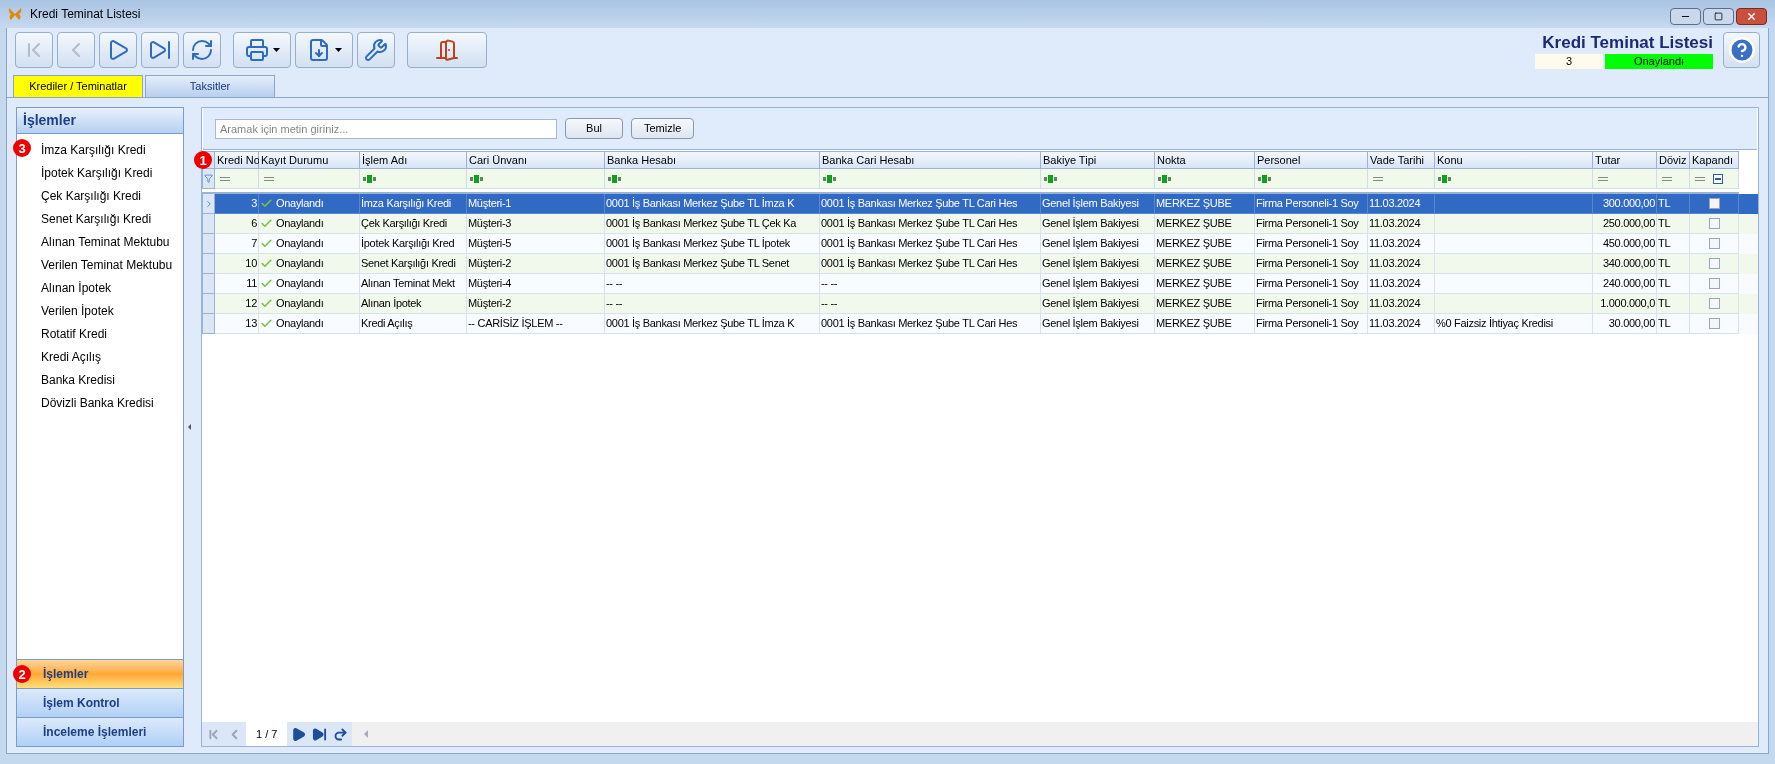  What do you see at coordinates (1627, 43) in the screenshot?
I see `form-title: Kredi Teminat Listesi` at bounding box center [1627, 43].